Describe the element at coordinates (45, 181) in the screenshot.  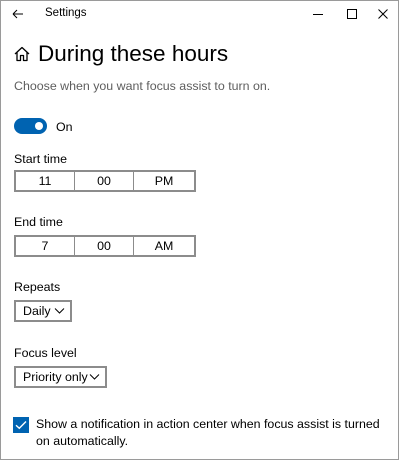
I see `start-hour: 11` at that location.